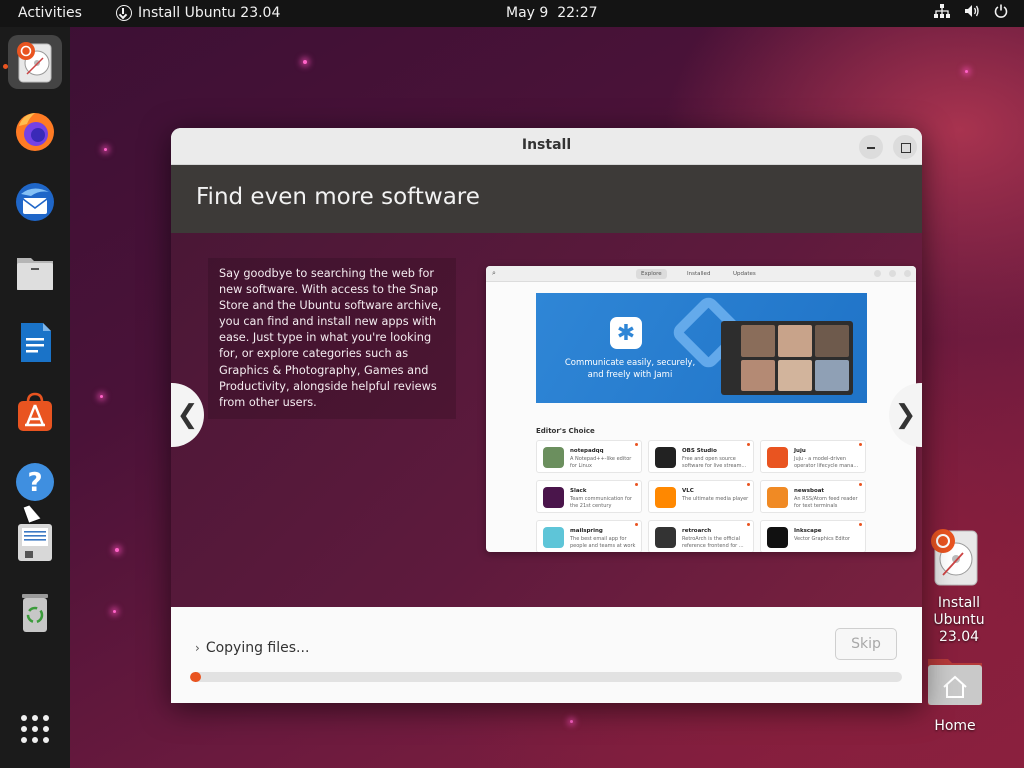 The width and height of the screenshot is (1024, 768). I want to click on dock-app-center, so click(35, 412).